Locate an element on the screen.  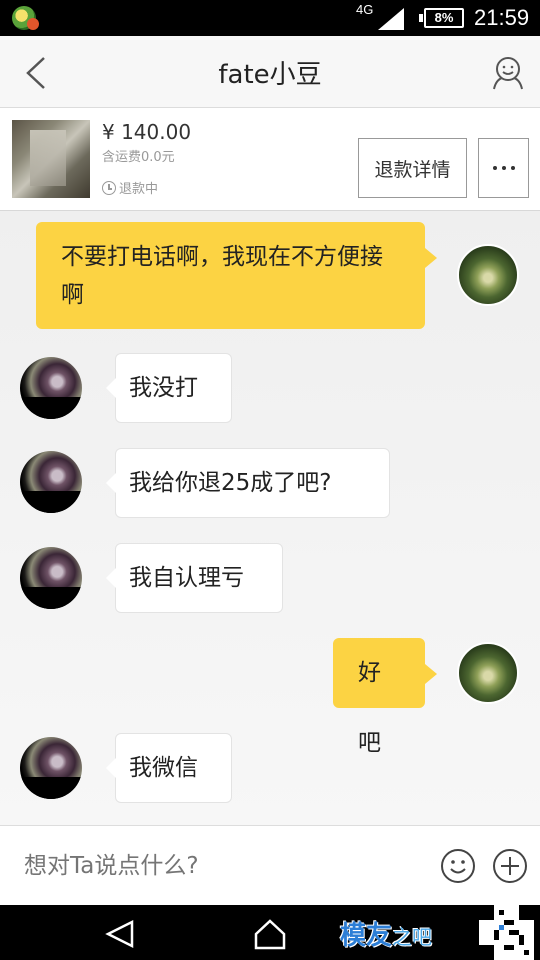
title-bar: fate小豆 is located at coordinates (270, 72).